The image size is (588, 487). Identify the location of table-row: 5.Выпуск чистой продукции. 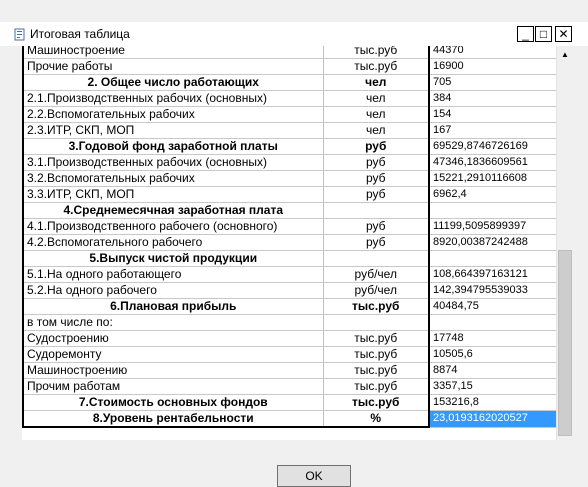
(289, 258).